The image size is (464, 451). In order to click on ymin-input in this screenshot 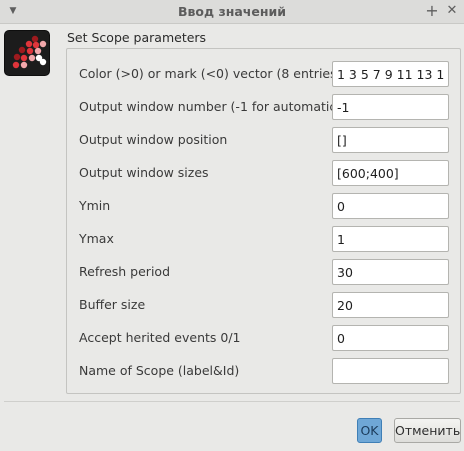, I will do `click(390, 206)`.